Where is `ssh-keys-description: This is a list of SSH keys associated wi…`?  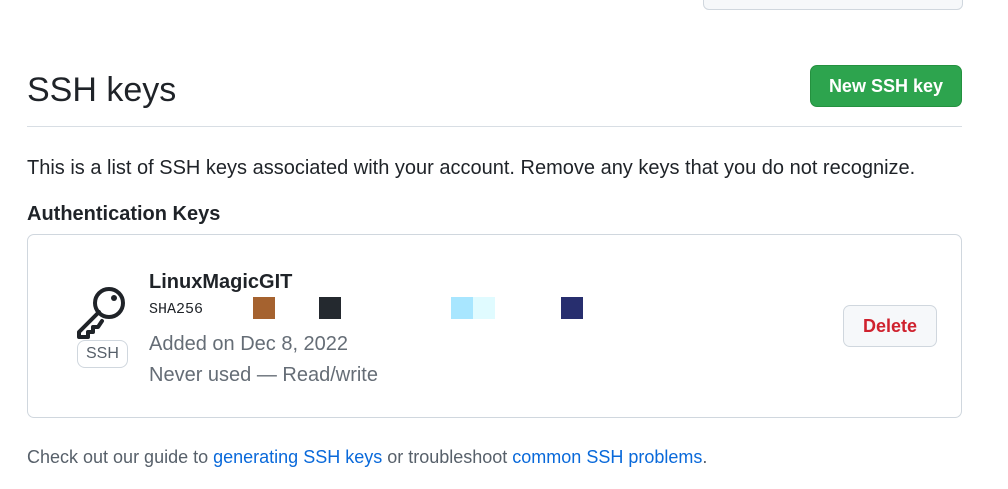 ssh-keys-description: This is a list of SSH keys associated wi… is located at coordinates (471, 168).